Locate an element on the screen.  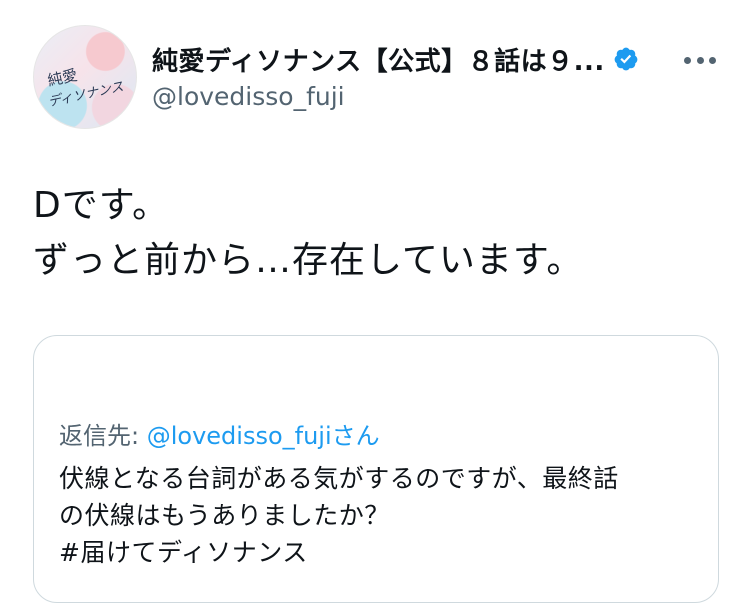
tweet-line: Dです。 is located at coordinates (101, 205).